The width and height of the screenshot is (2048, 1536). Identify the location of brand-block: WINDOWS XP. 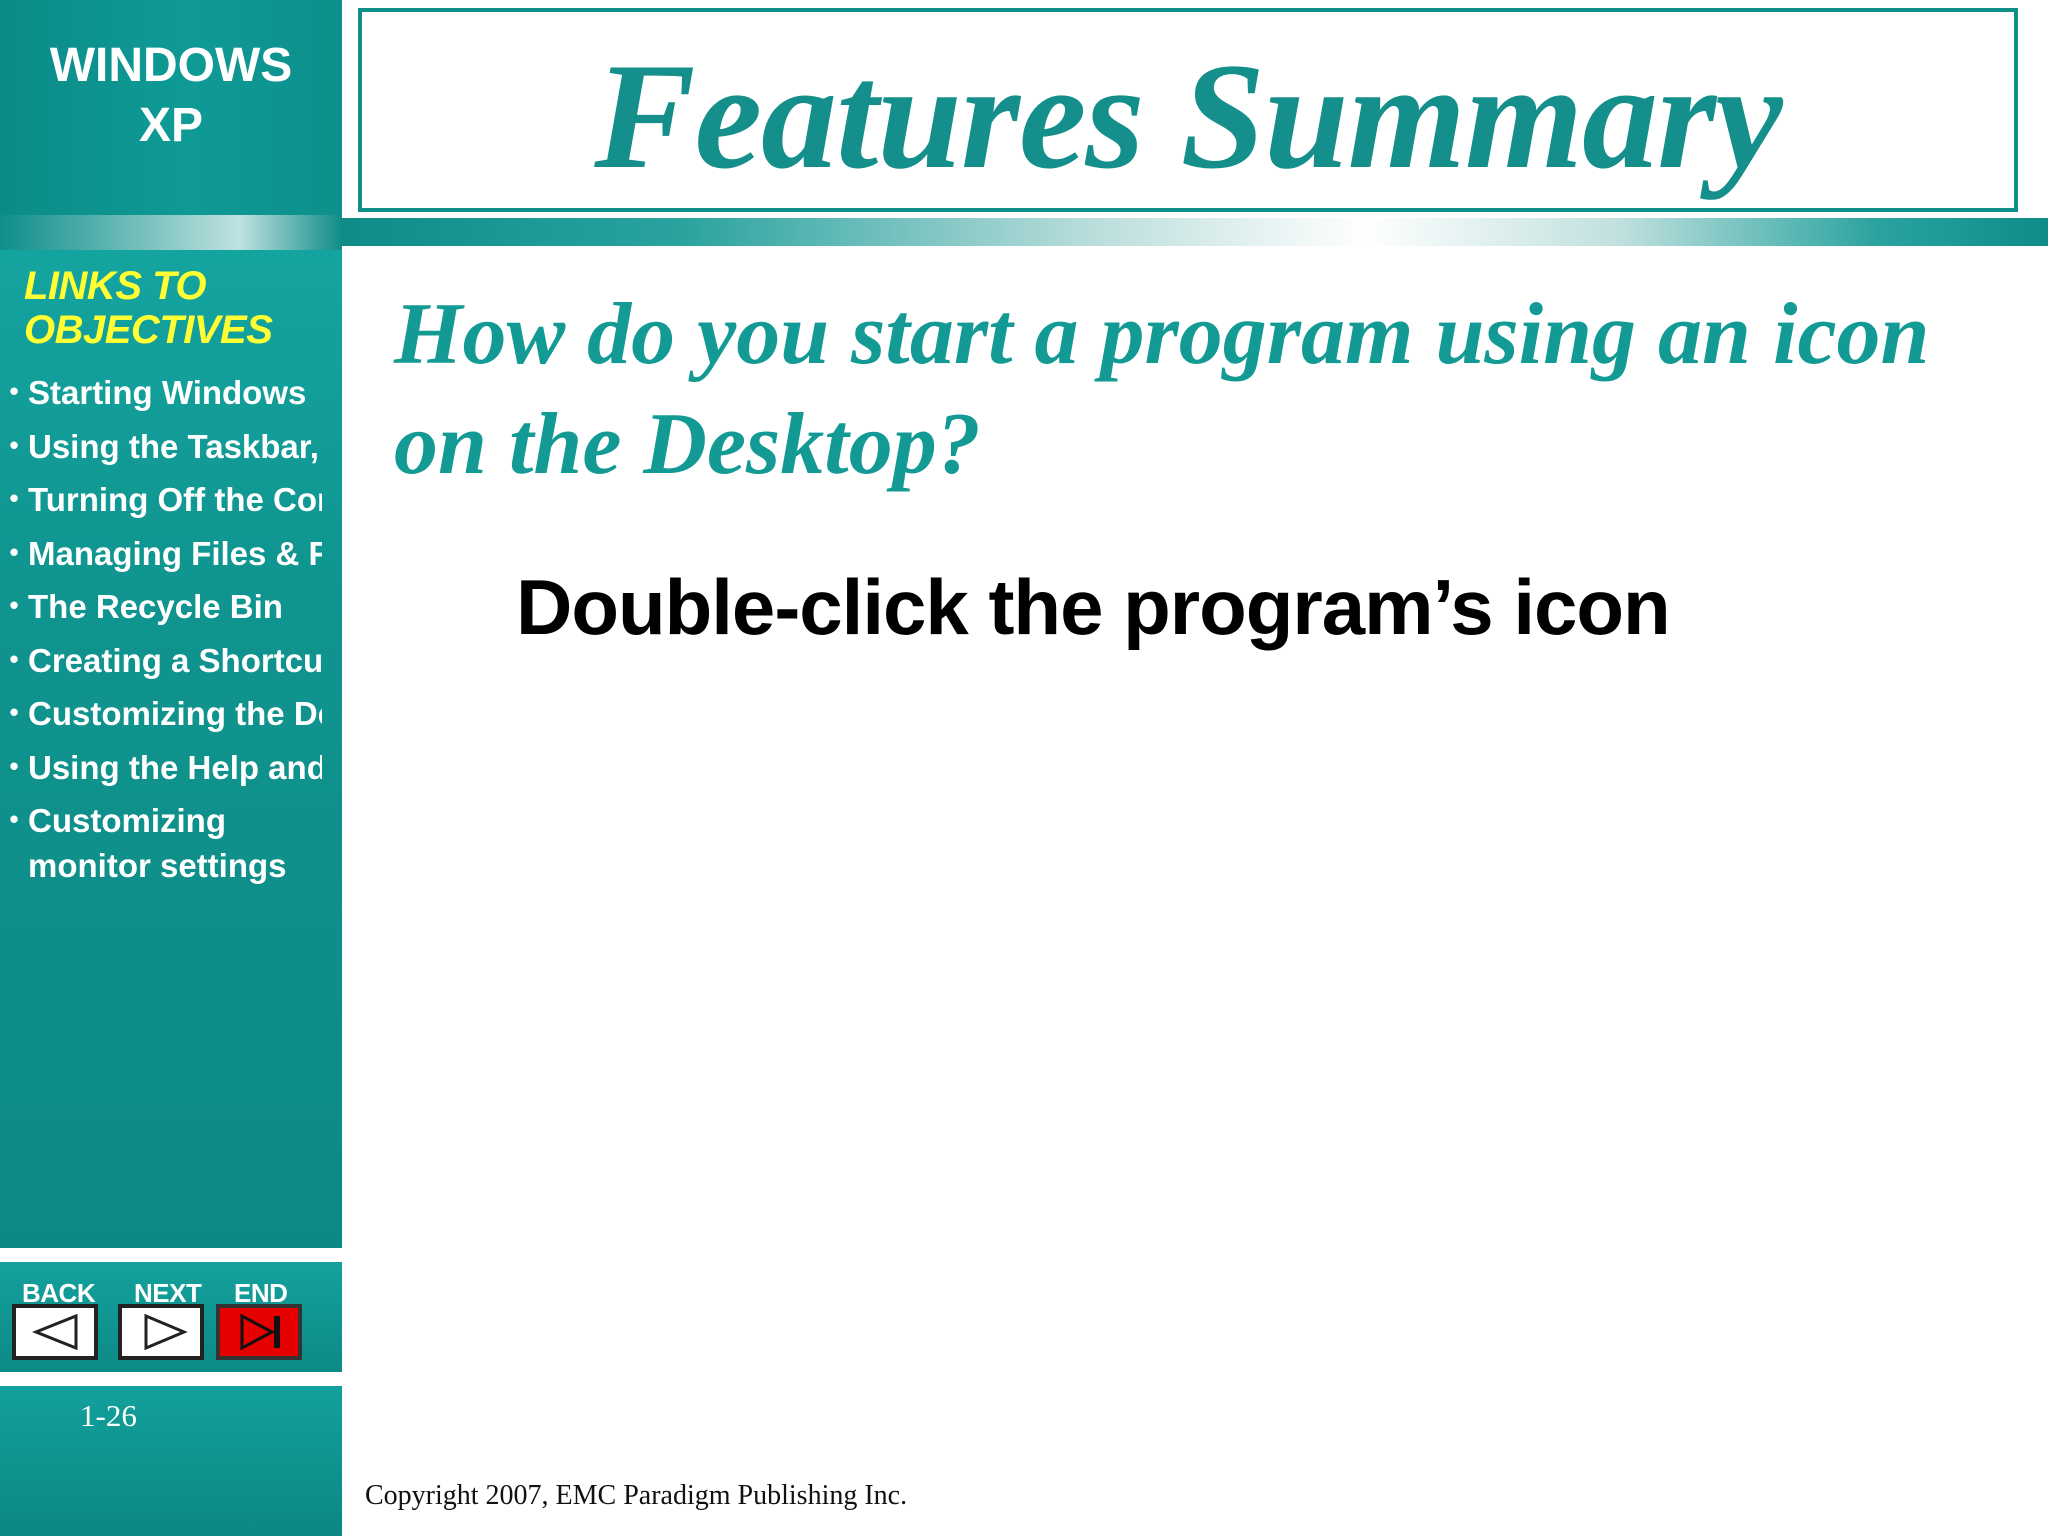
(171, 107).